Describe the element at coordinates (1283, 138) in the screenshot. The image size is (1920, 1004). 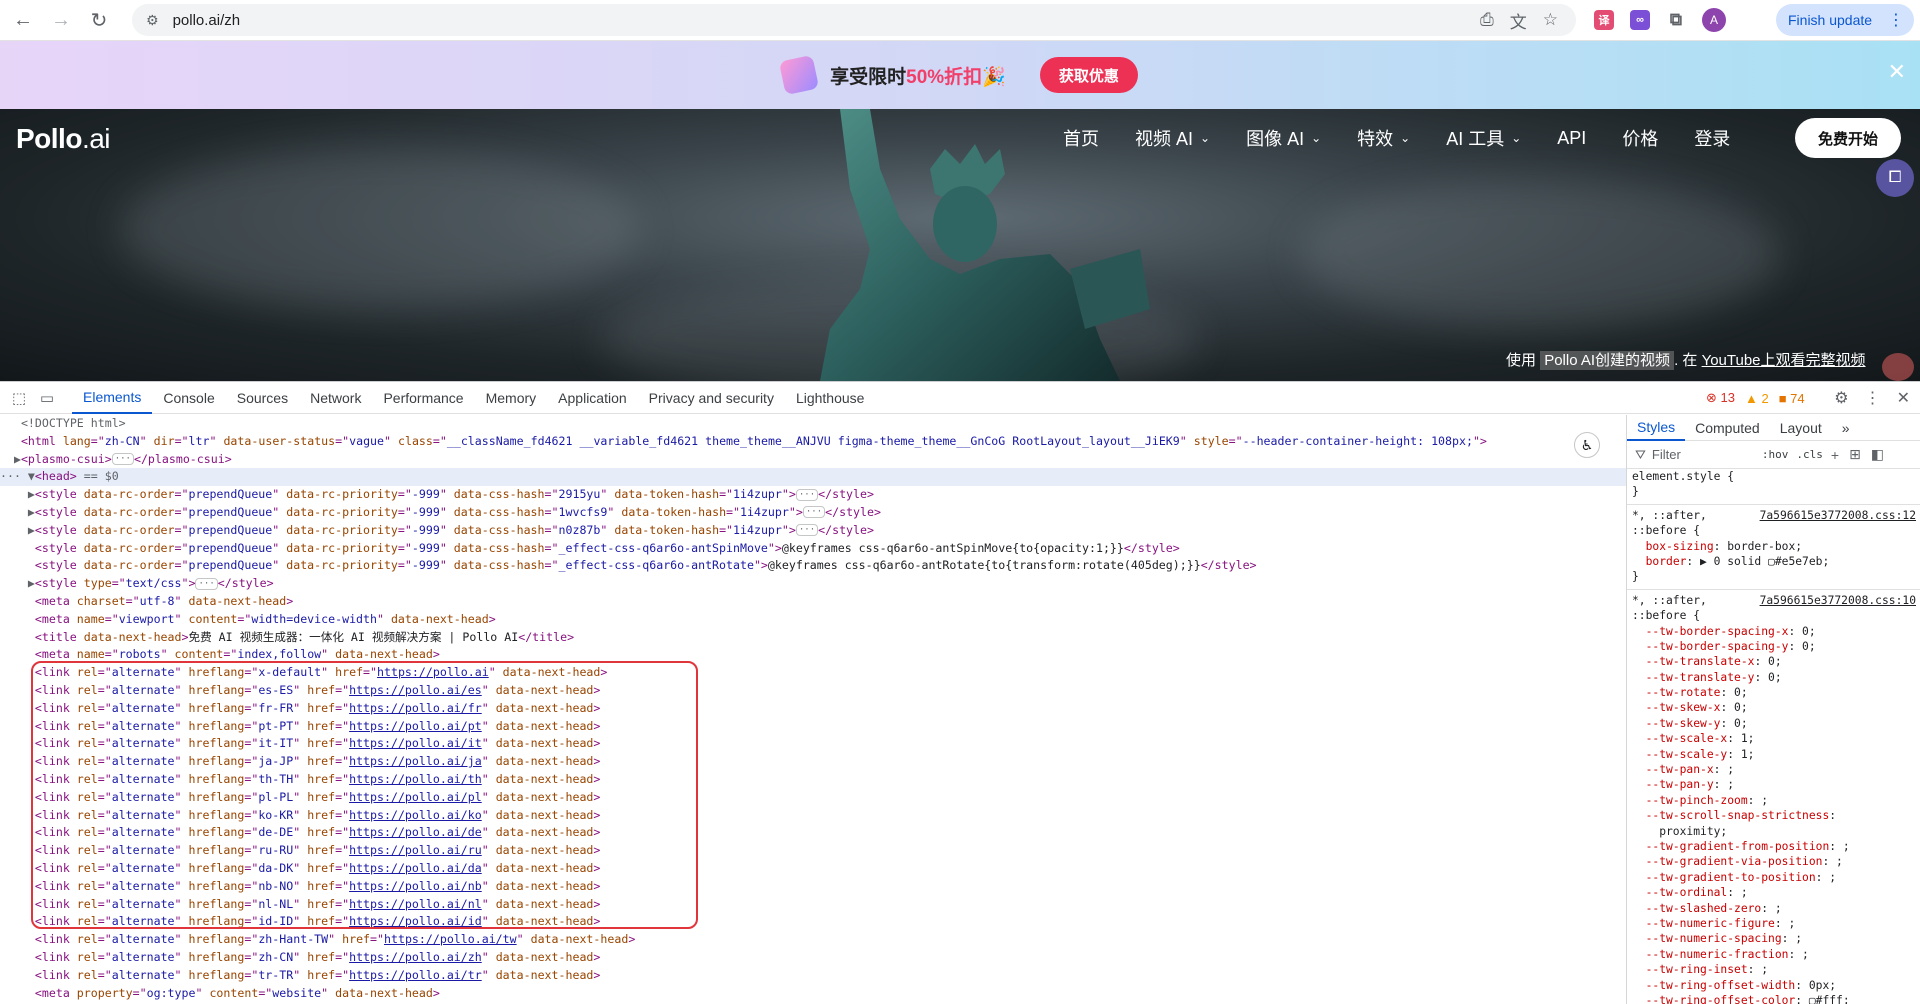
I see `nav-item-image-ai: 图像 AI ⌄` at that location.